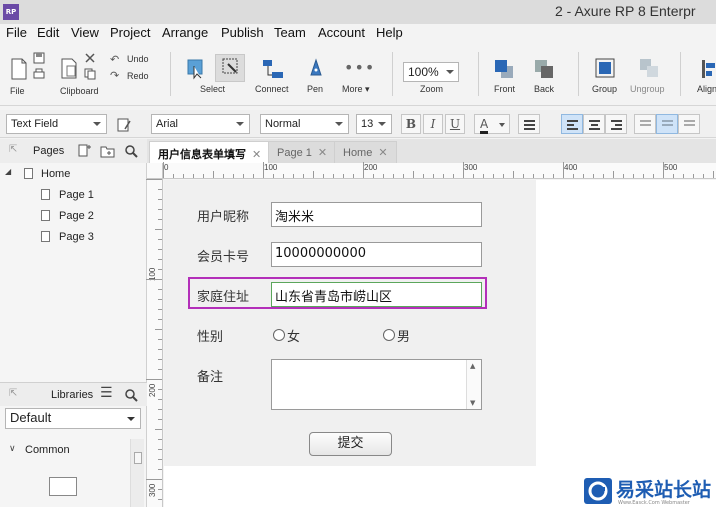 This screenshot has height=507, width=716. Describe the element at coordinates (138, 458) in the screenshot. I see `scroll-thumb` at that location.